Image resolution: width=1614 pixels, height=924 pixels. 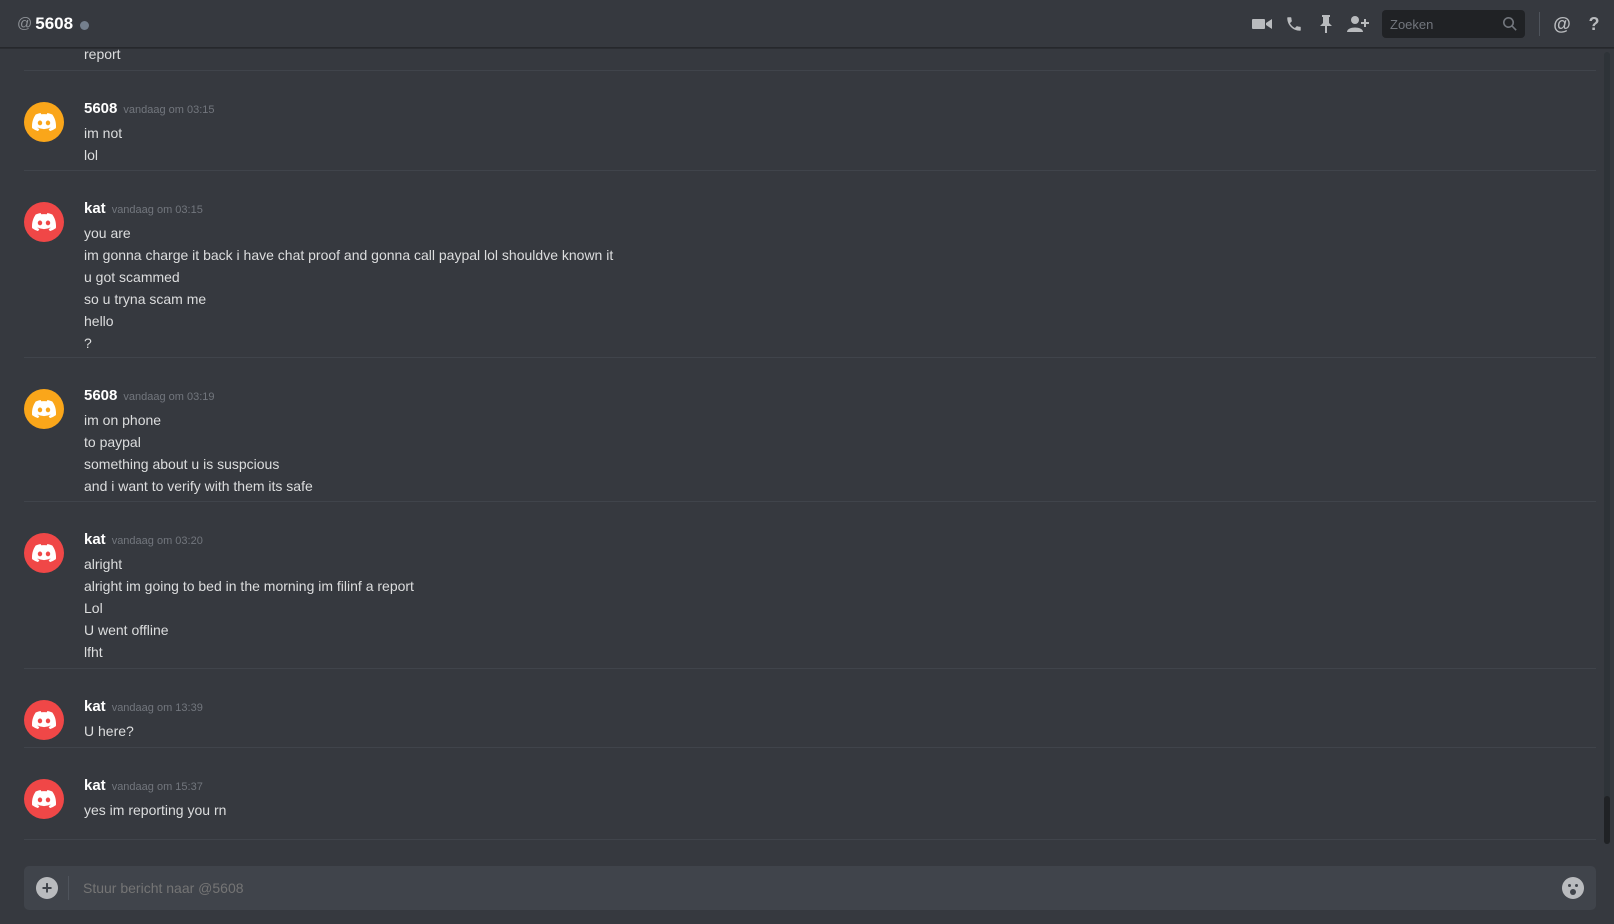 I want to click on message-author: 5608 vandaag om 03:19, so click(x=149, y=395).